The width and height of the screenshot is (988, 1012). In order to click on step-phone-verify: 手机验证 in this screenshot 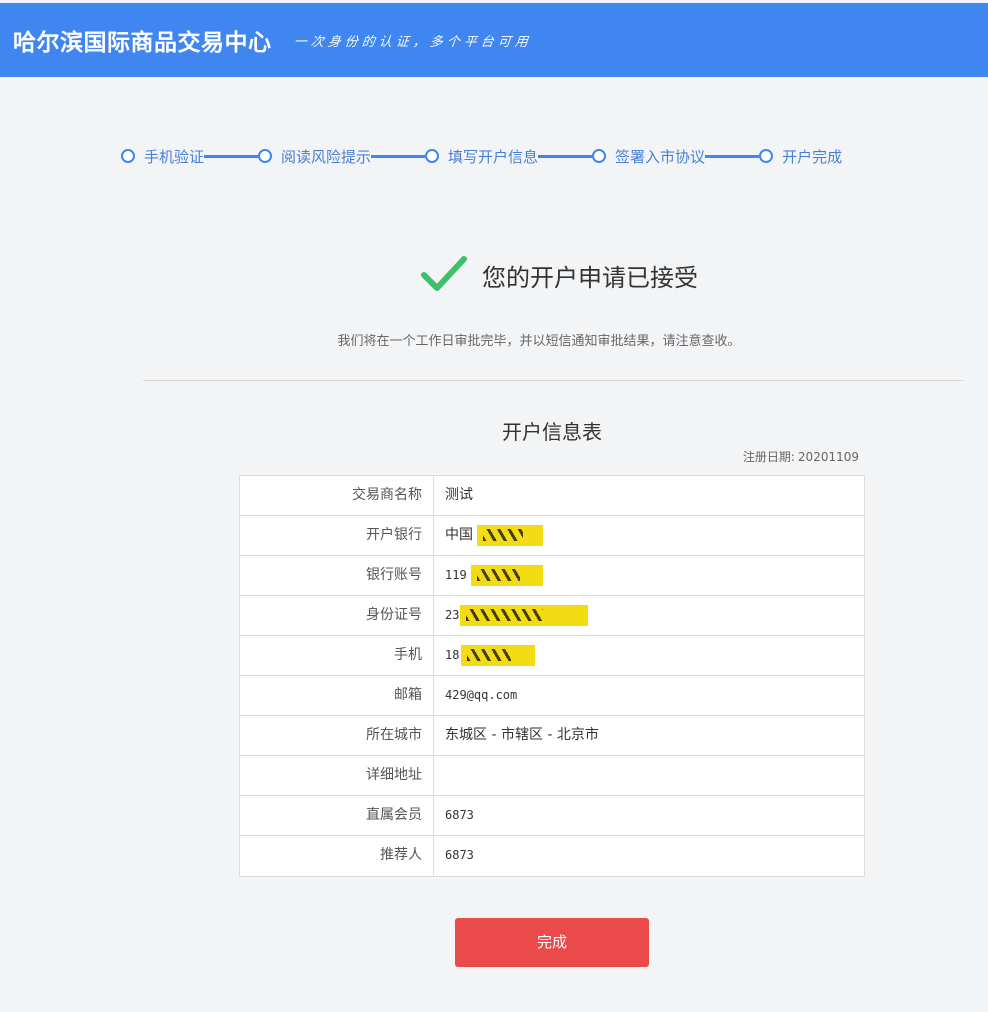, I will do `click(162, 156)`.